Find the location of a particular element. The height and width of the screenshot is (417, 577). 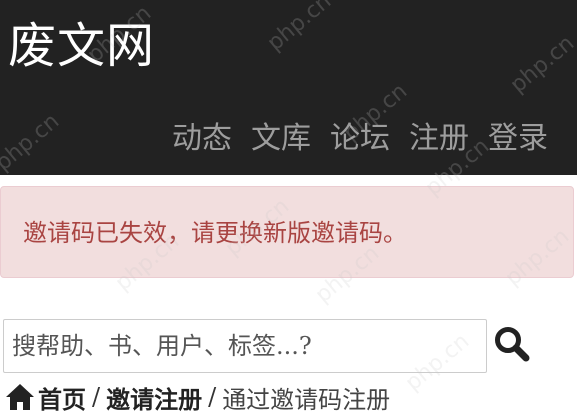

nav-link-dynamics: 动态 is located at coordinates (202, 139).